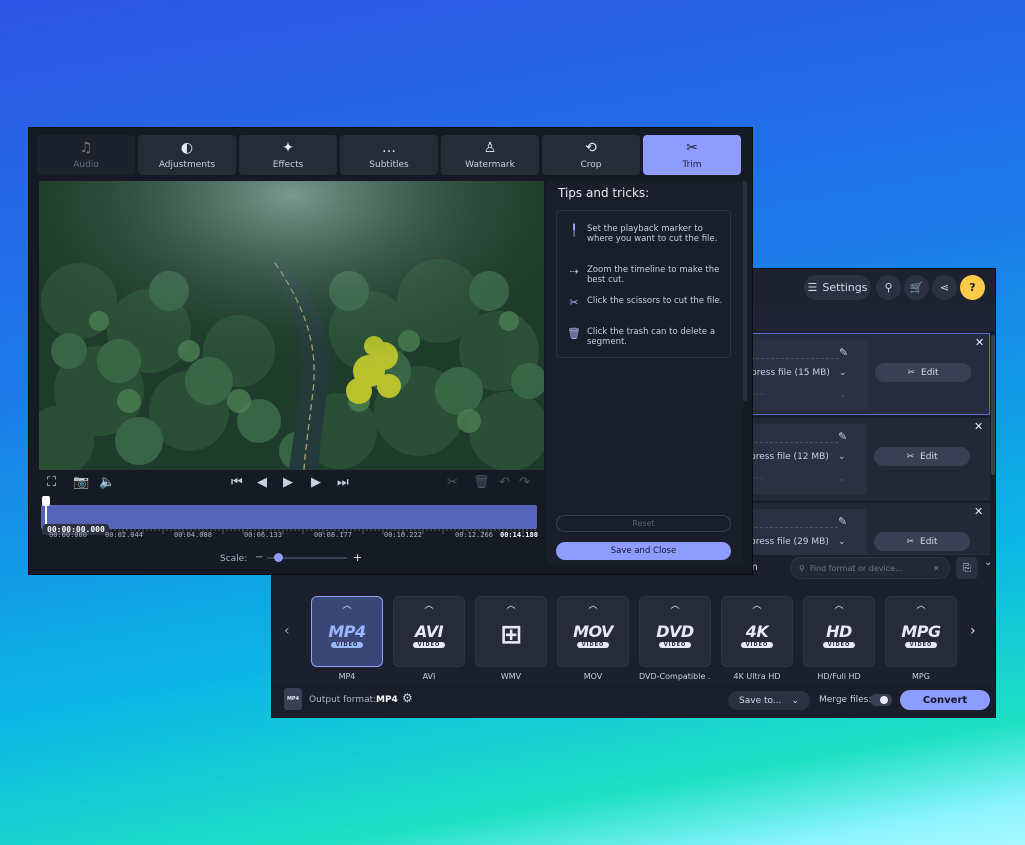 This screenshot has width=1025, height=845. I want to click on tab-crop: ⟲ Crop, so click(591, 155).